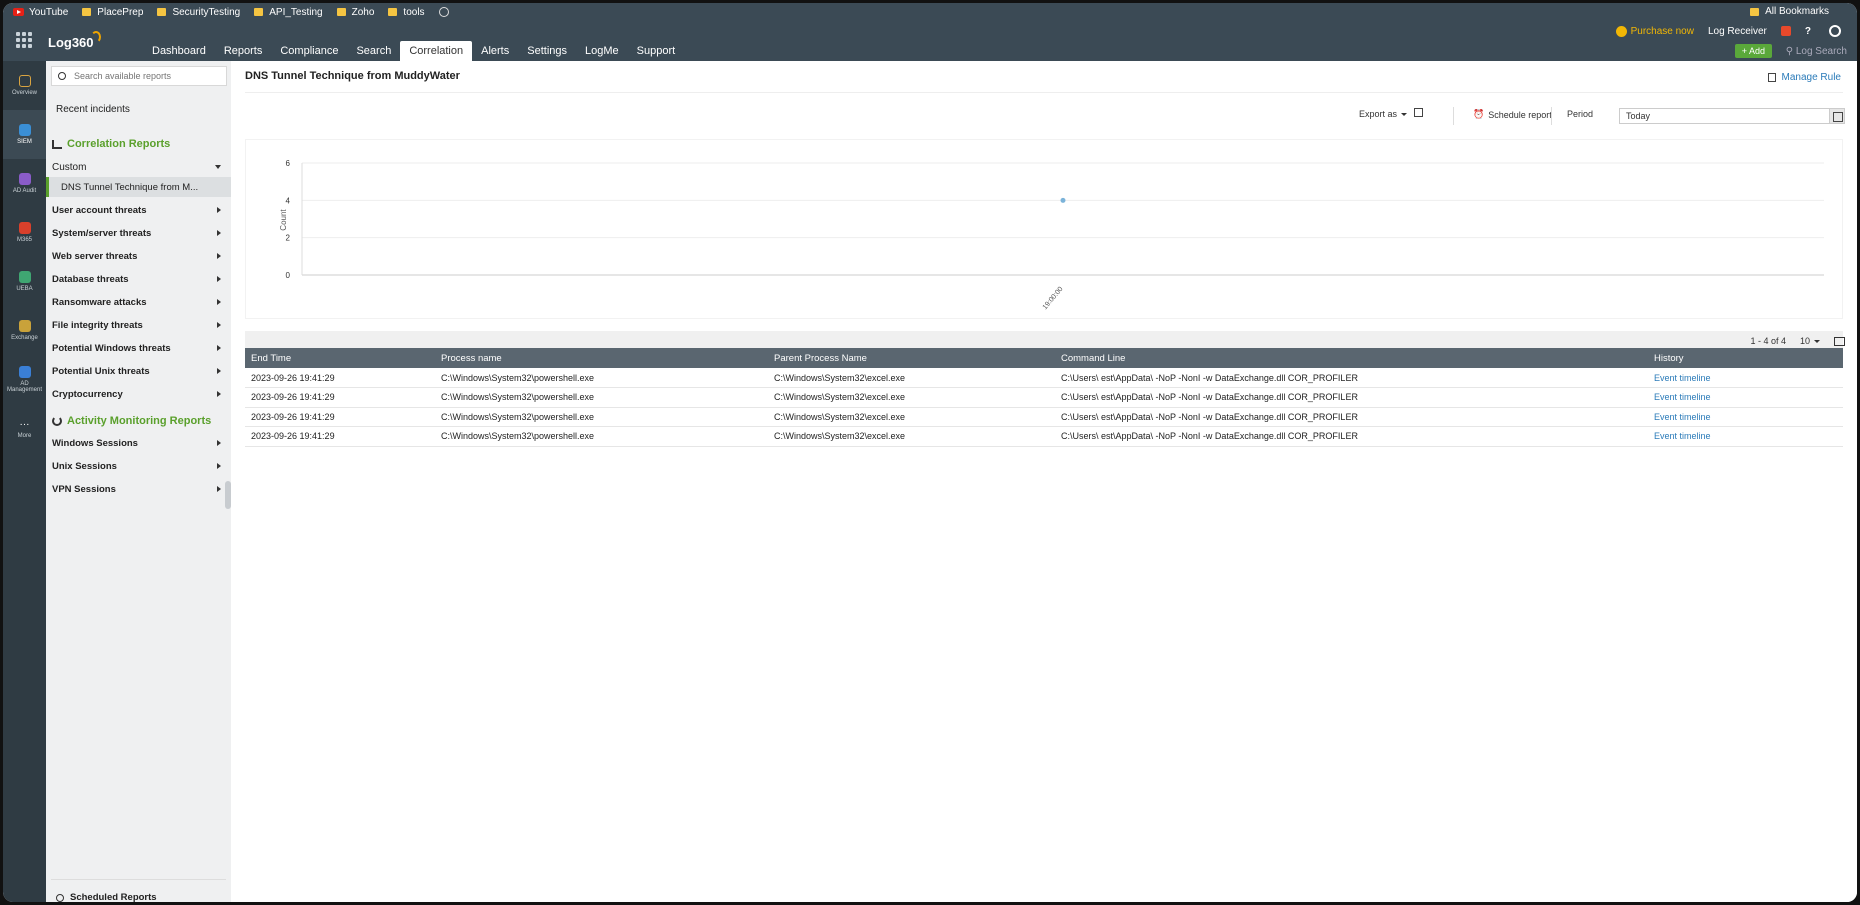 The image size is (1860, 905). I want to click on header-actions: Purchase now Log Receiver ?, so click(1728, 31).